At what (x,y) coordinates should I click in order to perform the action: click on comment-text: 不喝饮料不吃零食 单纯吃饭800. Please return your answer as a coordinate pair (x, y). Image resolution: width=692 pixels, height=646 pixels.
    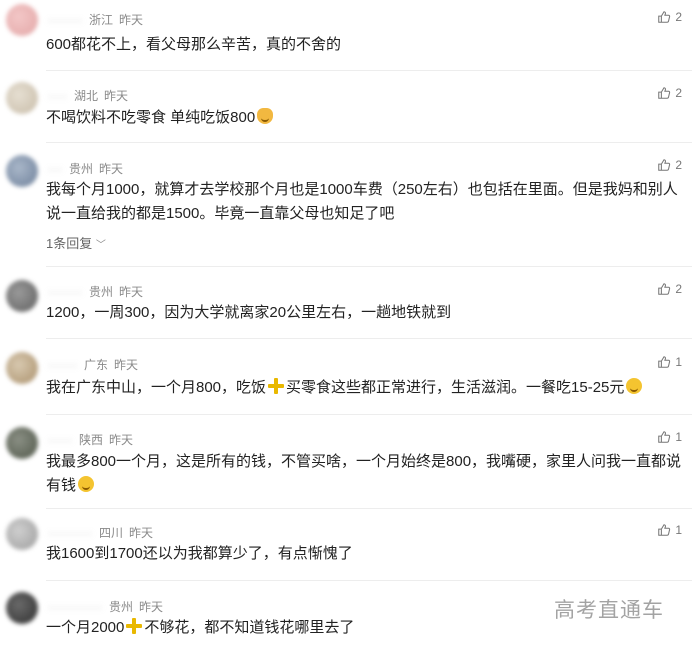
    Looking at the image, I should click on (346, 118).